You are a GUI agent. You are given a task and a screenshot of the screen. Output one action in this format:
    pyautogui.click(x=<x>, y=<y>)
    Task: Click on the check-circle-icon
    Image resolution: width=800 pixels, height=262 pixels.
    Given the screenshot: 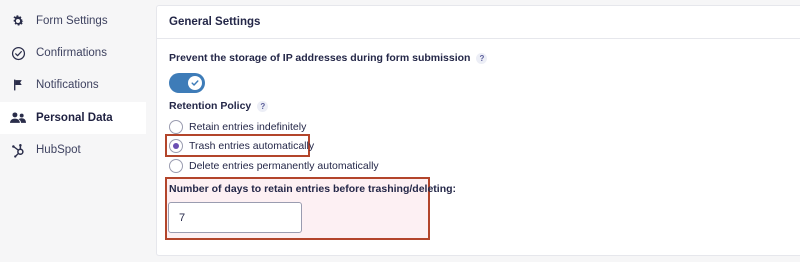 What is the action you would take?
    pyautogui.click(x=18, y=53)
    